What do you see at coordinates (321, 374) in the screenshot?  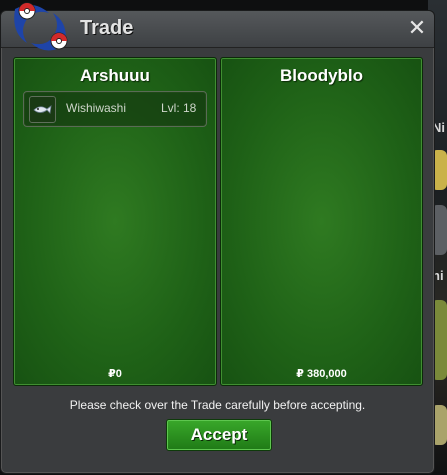 I see `right-money-offer: ₽ 380,000` at bounding box center [321, 374].